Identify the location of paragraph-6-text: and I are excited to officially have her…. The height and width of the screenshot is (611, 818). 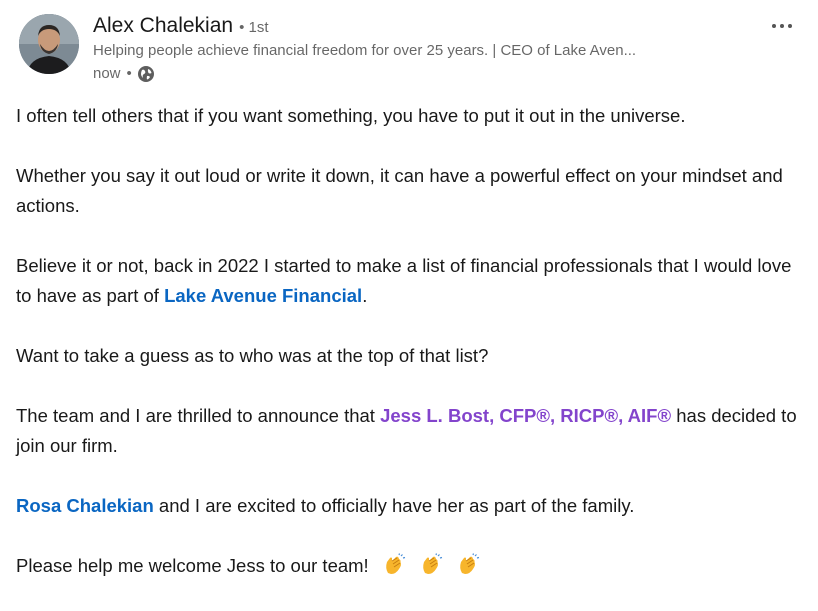
(394, 505).